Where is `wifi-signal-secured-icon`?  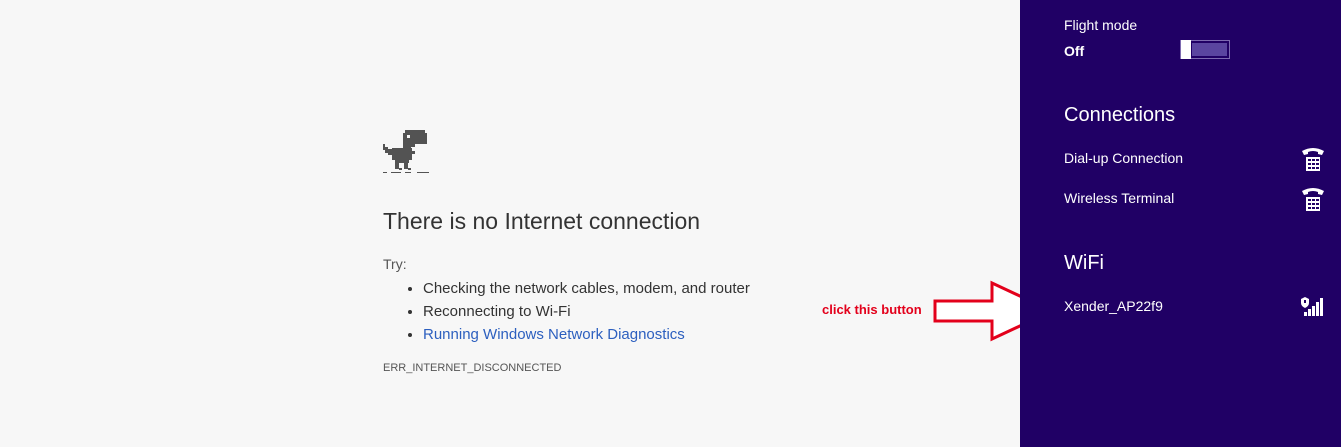
wifi-signal-secured-icon is located at coordinates (1312, 306).